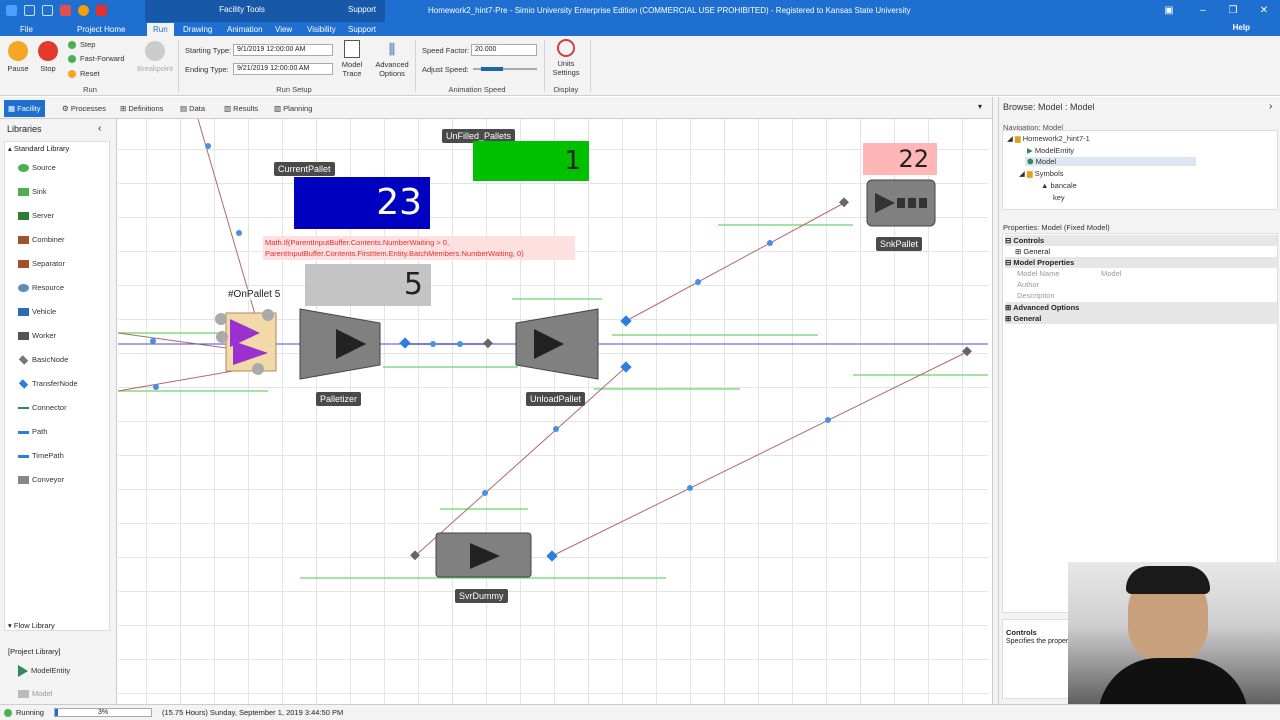 Image resolution: width=1280 pixels, height=720 pixels. Describe the element at coordinates (283, 69) in the screenshot. I see `ending-type-field: 9/21/2019 12:00:00 AM` at that location.